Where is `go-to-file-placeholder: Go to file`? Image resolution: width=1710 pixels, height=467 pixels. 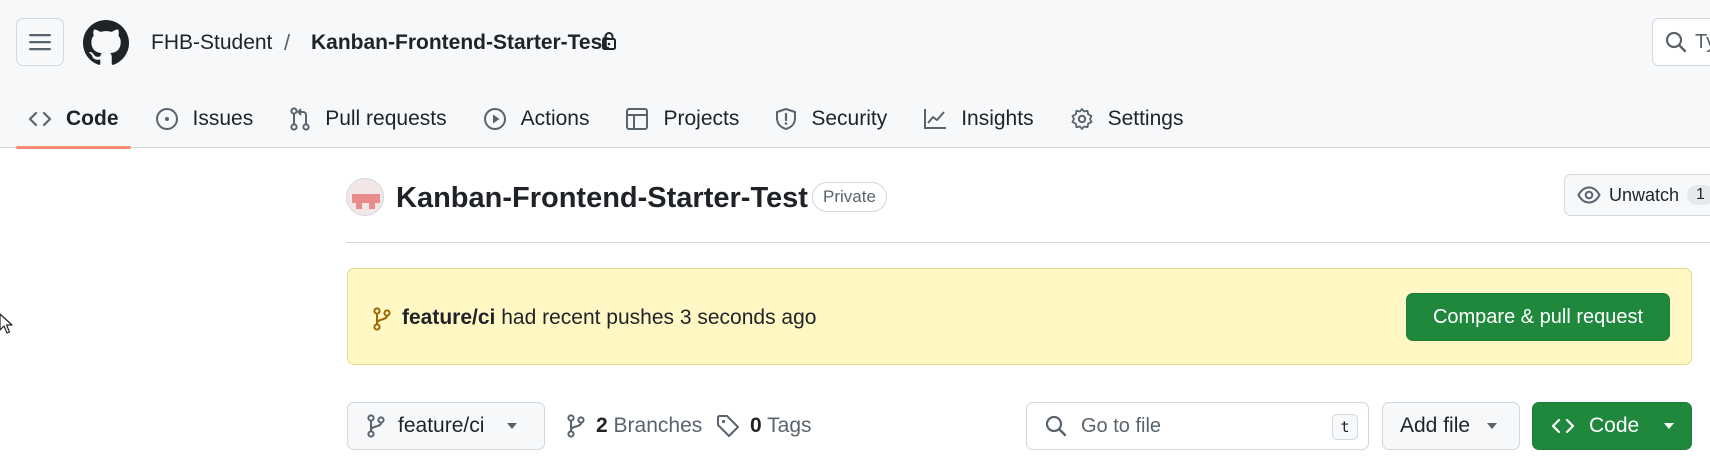
go-to-file-placeholder: Go to file is located at coordinates (1121, 425).